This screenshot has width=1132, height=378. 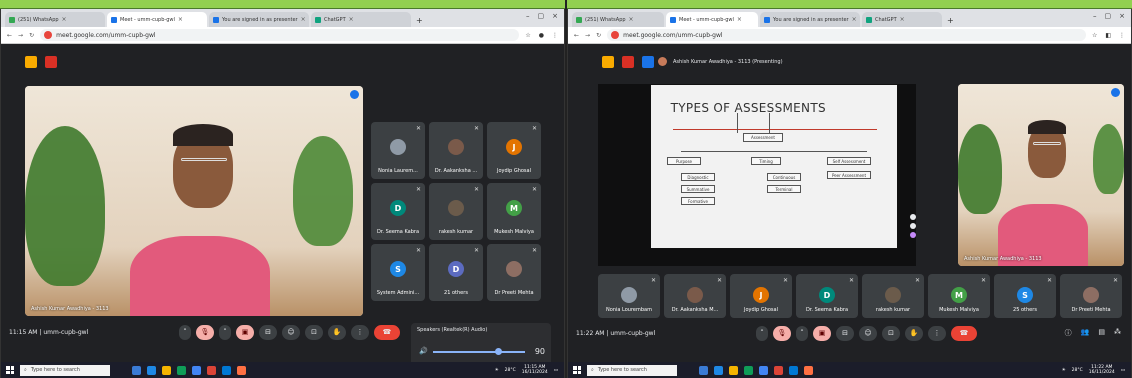 What do you see at coordinates (913, 235) in the screenshot?
I see `fit-icon` at bounding box center [913, 235].